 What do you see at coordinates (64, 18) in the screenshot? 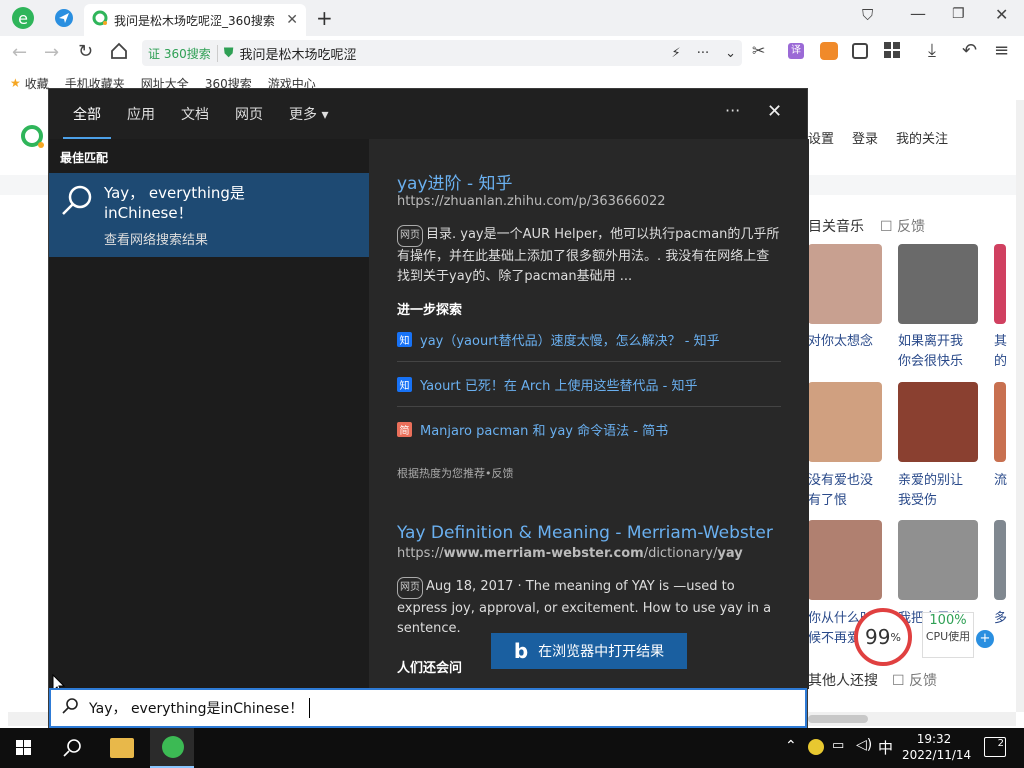
I see `send-icon` at bounding box center [64, 18].